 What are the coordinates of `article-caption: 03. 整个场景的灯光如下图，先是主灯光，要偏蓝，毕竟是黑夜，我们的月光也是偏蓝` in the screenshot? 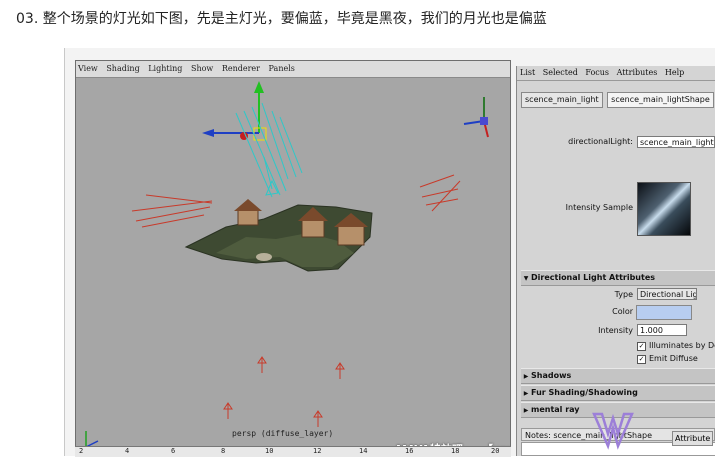 It's located at (281, 19).